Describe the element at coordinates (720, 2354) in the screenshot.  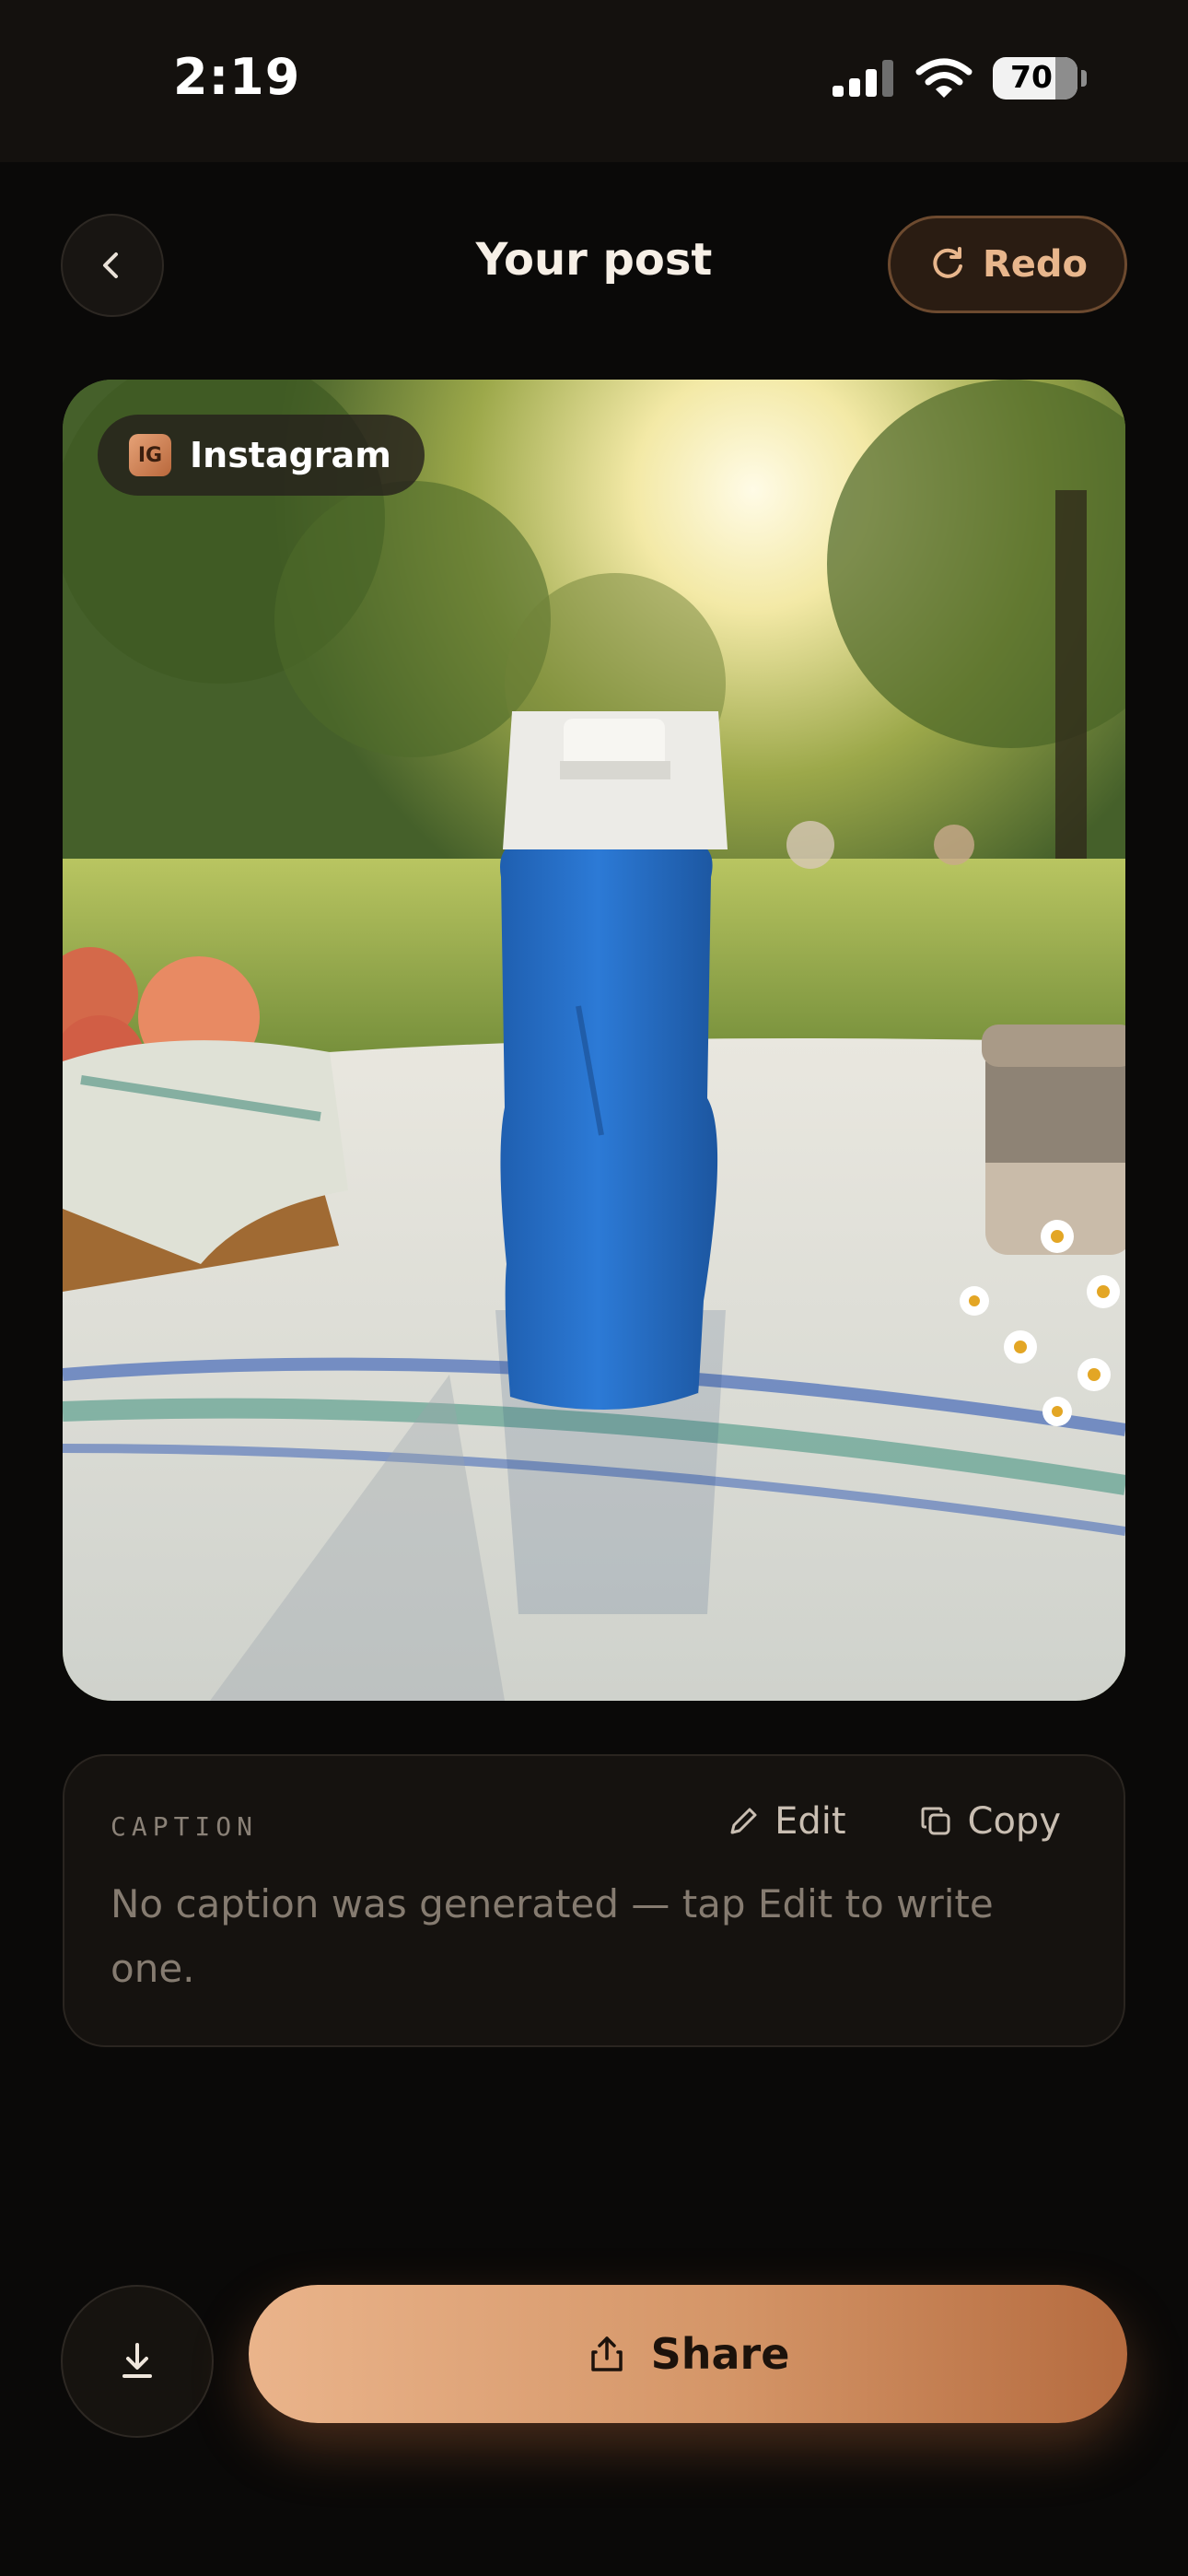
I see `share-label: Share` at that location.